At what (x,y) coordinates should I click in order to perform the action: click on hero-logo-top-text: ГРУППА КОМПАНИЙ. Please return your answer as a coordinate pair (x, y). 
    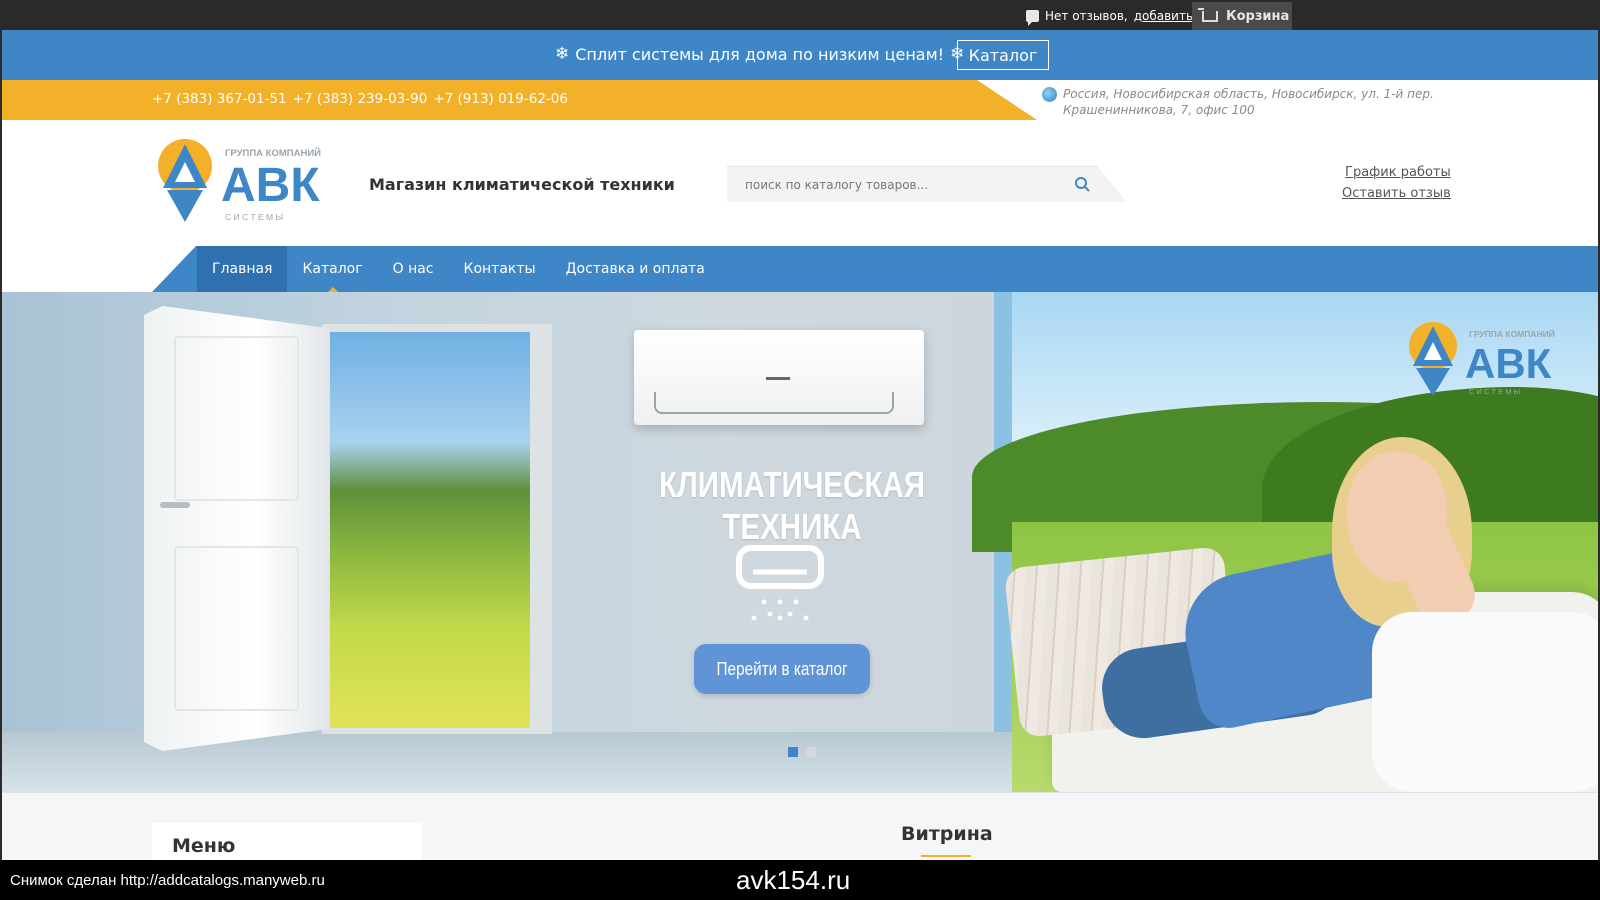
    Looking at the image, I should click on (1512, 333).